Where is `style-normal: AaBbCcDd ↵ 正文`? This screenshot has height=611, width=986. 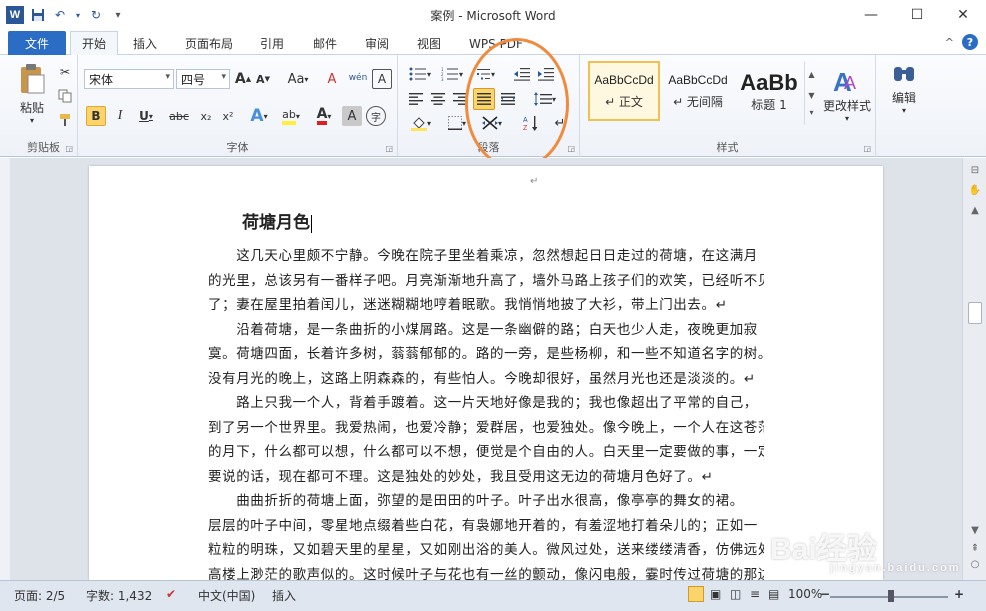 style-normal: AaBbCcDd ↵ 正文 is located at coordinates (624, 91).